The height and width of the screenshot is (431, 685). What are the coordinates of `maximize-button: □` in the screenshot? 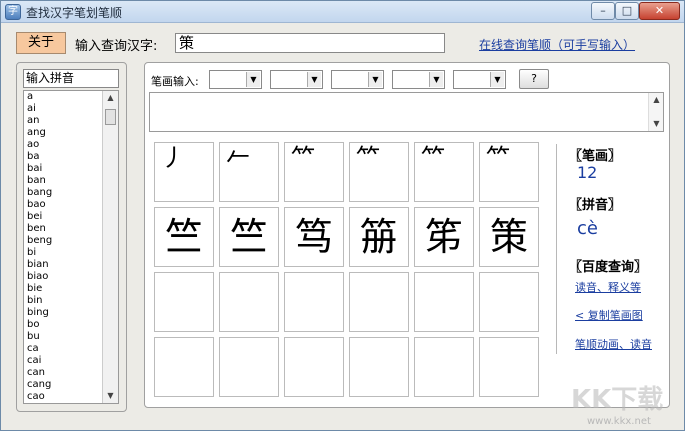 It's located at (627, 11).